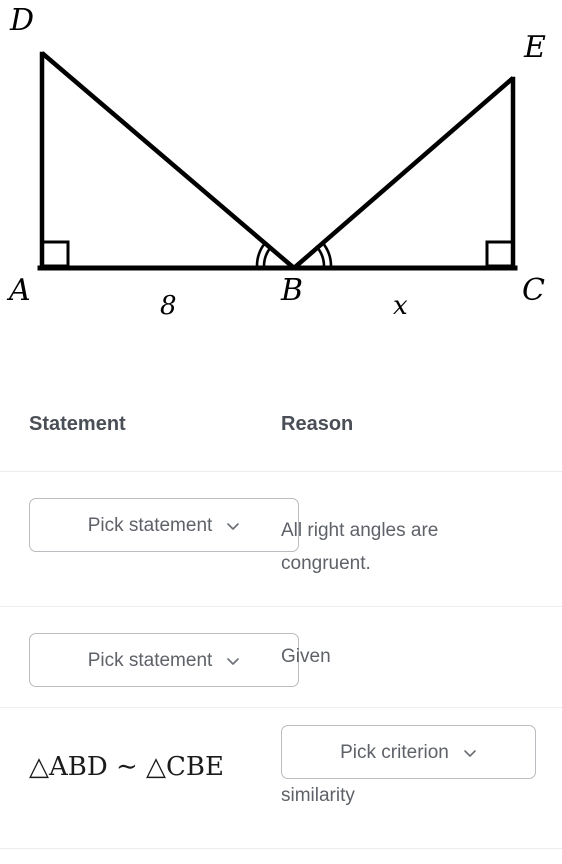  Describe the element at coordinates (291, 290) in the screenshot. I see `vertex-label-B: B` at that location.